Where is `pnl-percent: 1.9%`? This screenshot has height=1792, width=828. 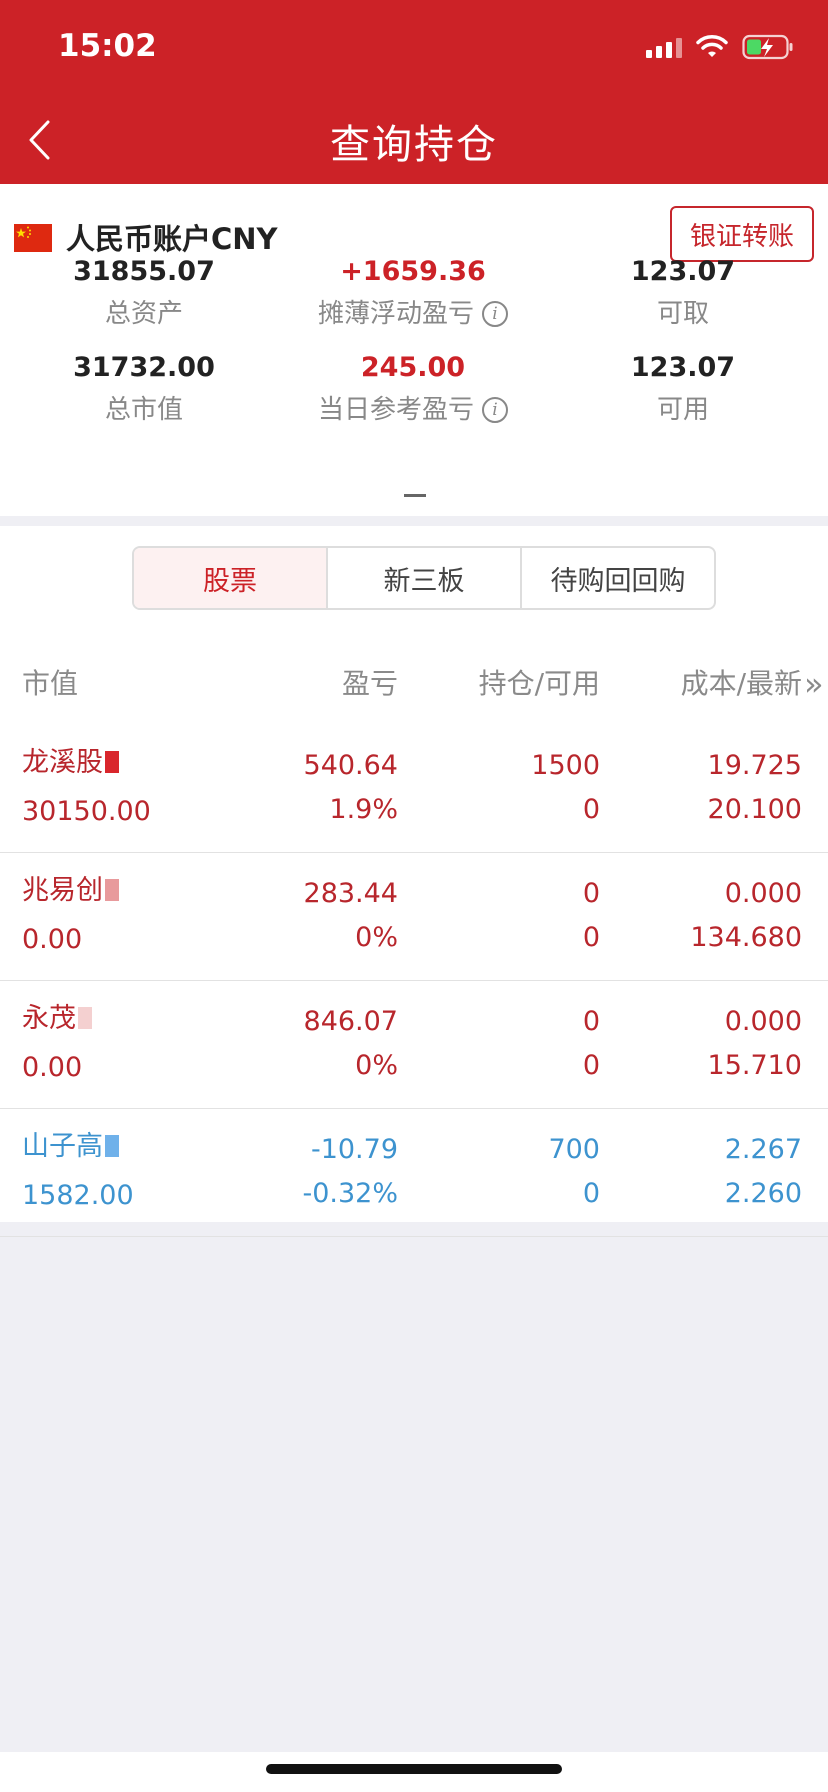 pnl-percent: 1.9% is located at coordinates (363, 809).